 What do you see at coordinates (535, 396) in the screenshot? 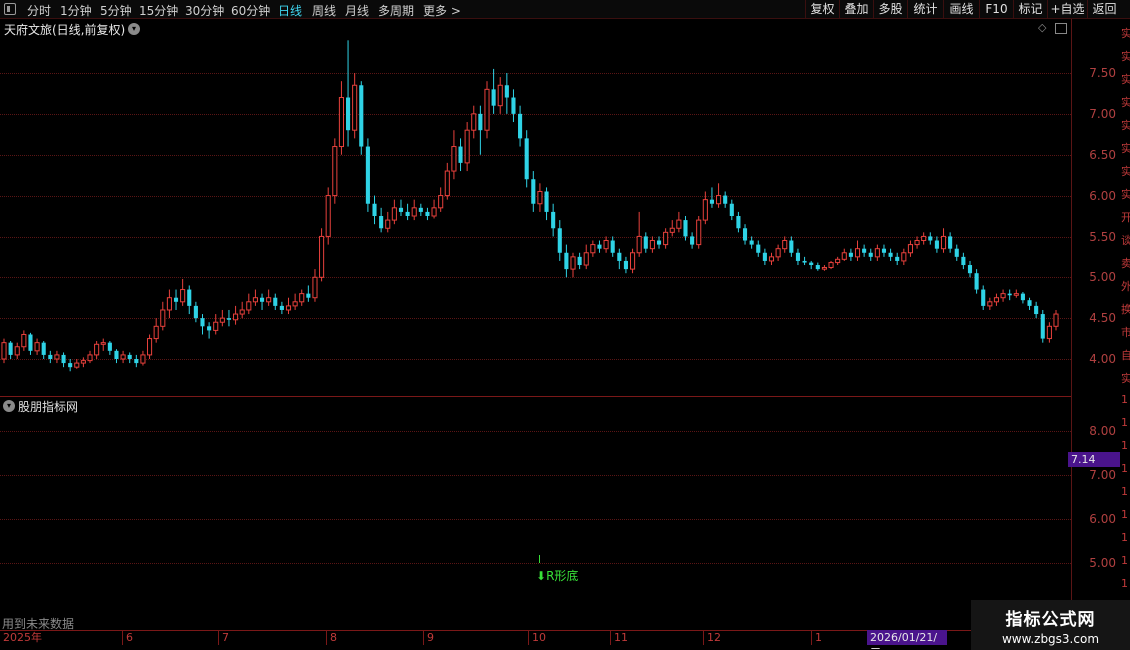
I see `panel-separator` at bounding box center [535, 396].